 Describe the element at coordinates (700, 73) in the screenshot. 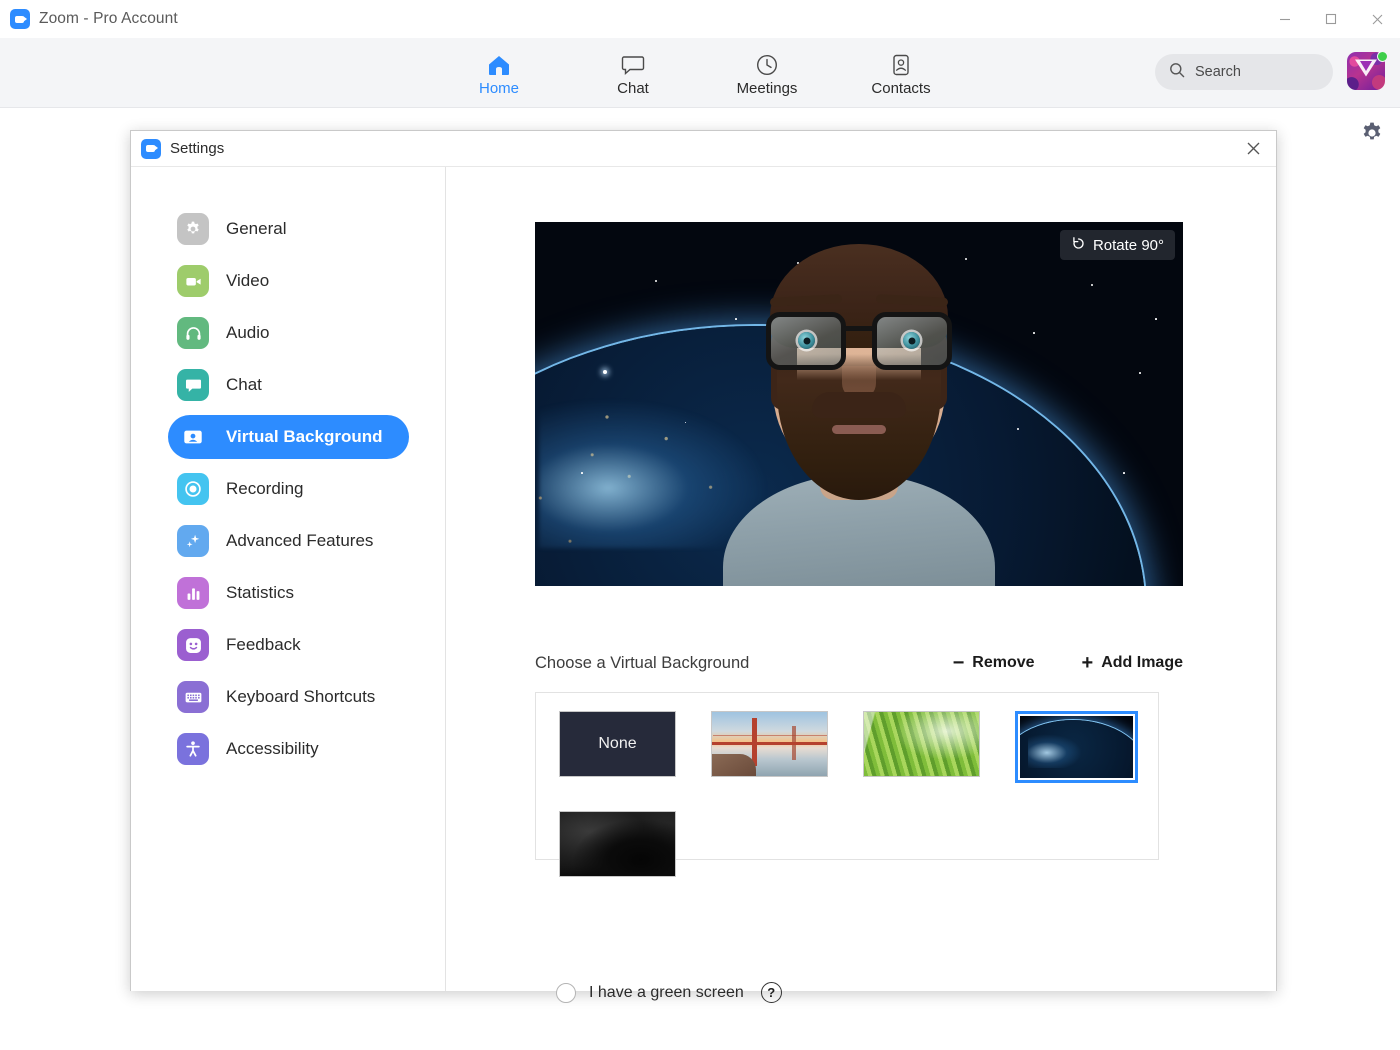

I see `main-navbar: Home Chat Meetings Contacts Search` at that location.